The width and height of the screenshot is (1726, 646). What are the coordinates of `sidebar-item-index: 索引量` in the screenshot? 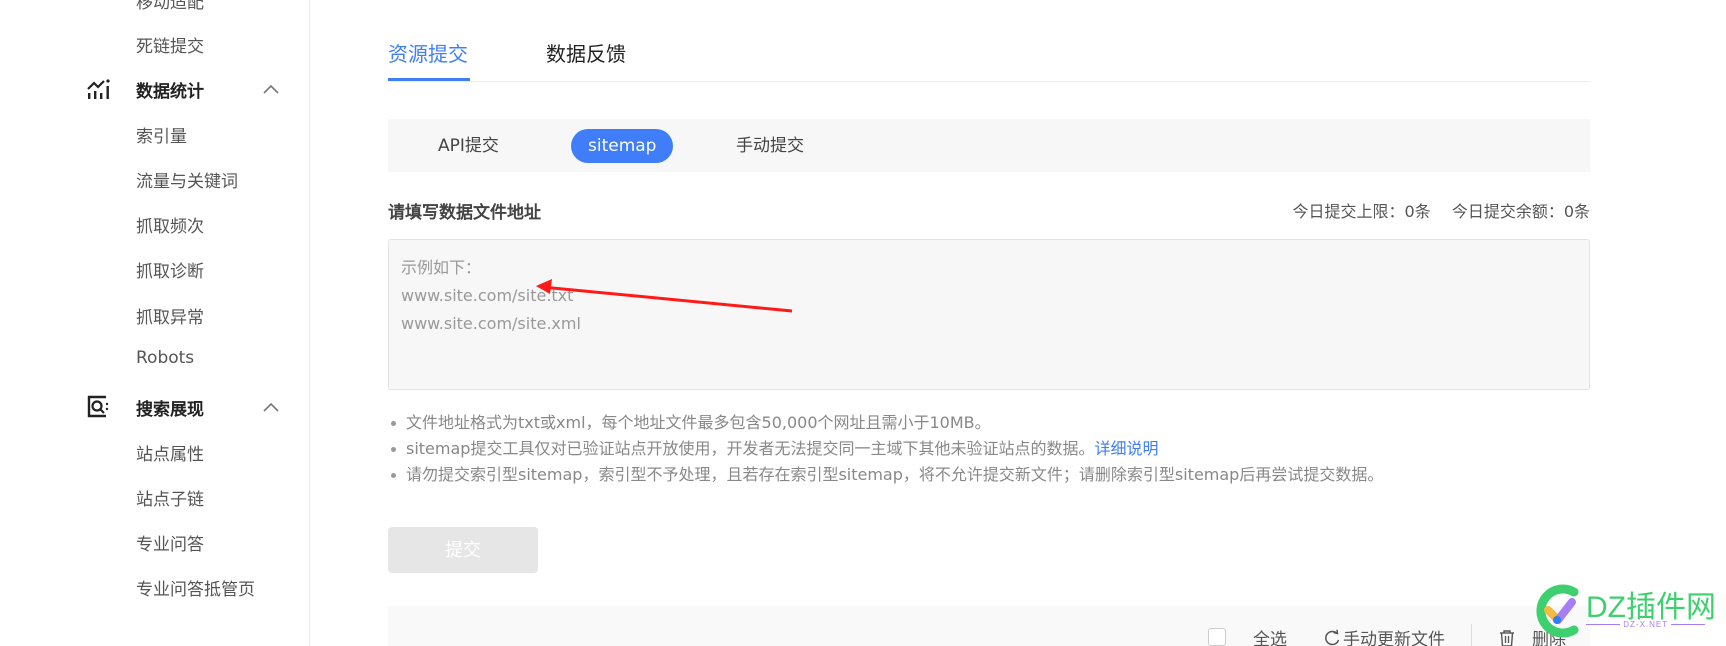 It's located at (161, 134).